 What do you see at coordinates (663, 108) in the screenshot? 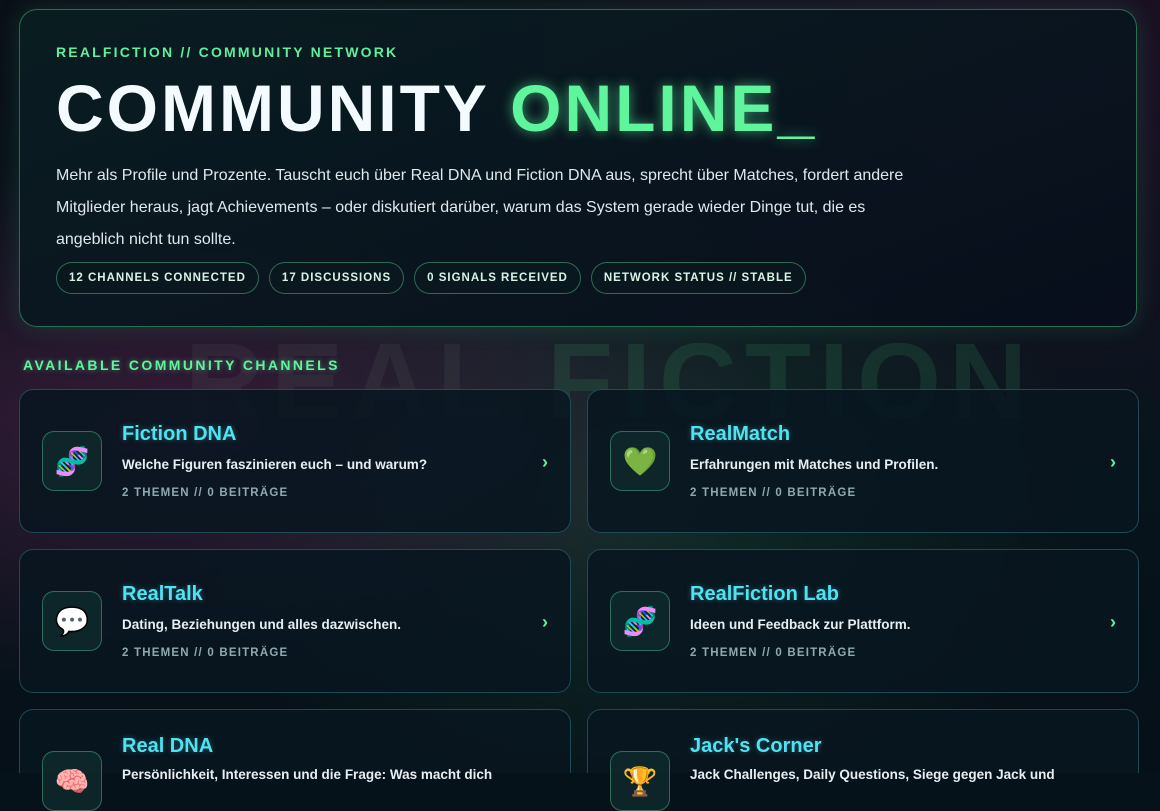
I see `title-accent: ONLINE_` at bounding box center [663, 108].